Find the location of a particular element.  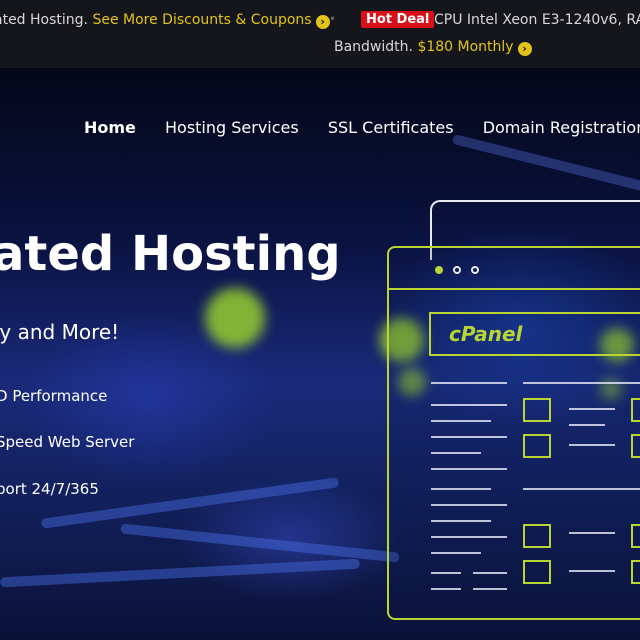

deal-text-2: Bandwidth. is located at coordinates (373, 47).